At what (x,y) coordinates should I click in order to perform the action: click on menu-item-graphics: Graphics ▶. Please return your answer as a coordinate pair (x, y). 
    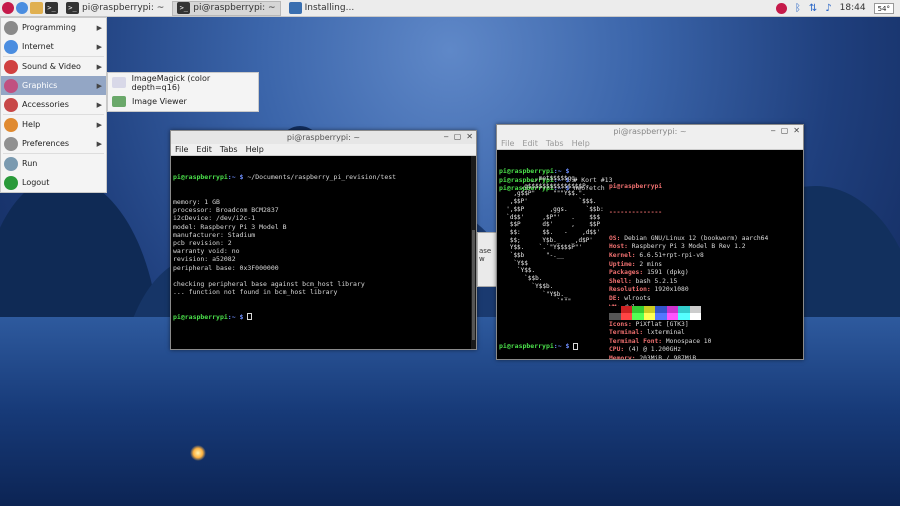
    Looking at the image, I should click on (53, 85).